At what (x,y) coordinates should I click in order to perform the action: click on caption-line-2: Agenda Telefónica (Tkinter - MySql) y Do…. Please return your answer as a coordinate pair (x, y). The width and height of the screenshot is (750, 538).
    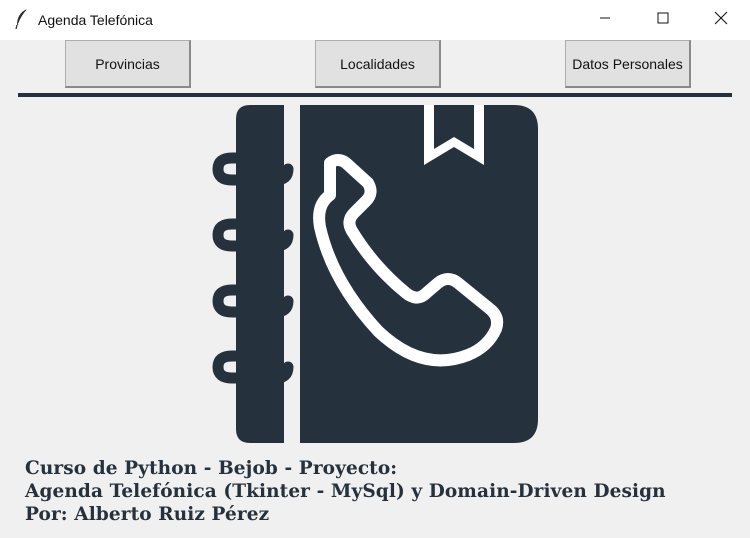
    Looking at the image, I should click on (345, 491).